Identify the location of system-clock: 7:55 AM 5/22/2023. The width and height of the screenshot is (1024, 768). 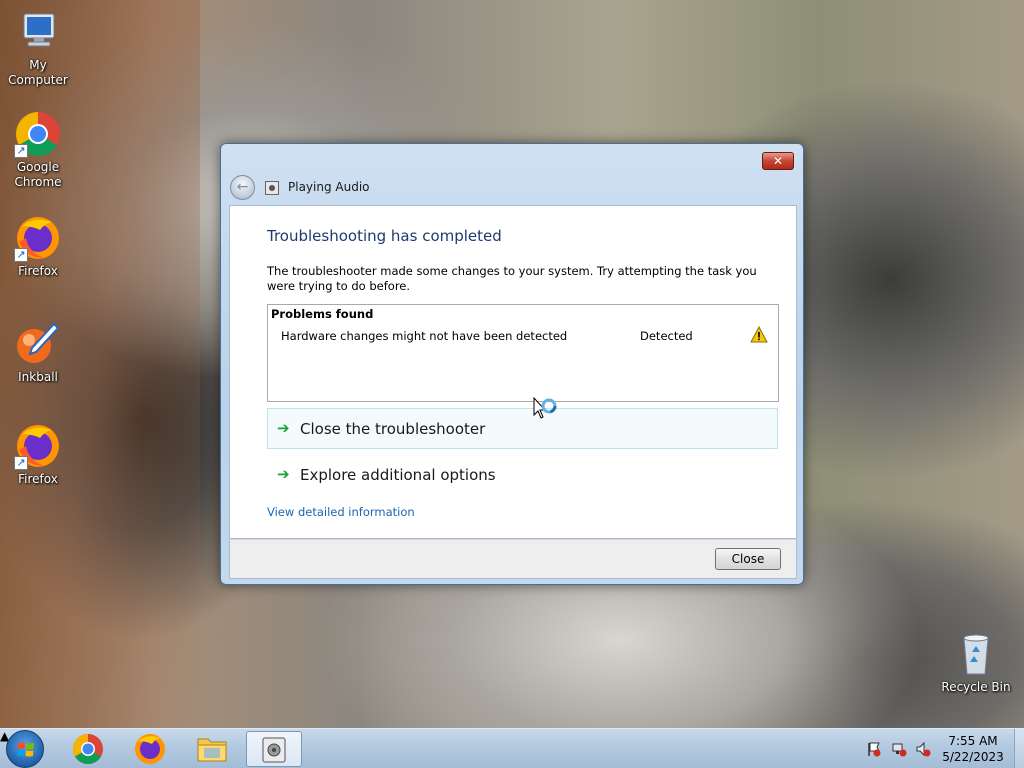
(973, 749).